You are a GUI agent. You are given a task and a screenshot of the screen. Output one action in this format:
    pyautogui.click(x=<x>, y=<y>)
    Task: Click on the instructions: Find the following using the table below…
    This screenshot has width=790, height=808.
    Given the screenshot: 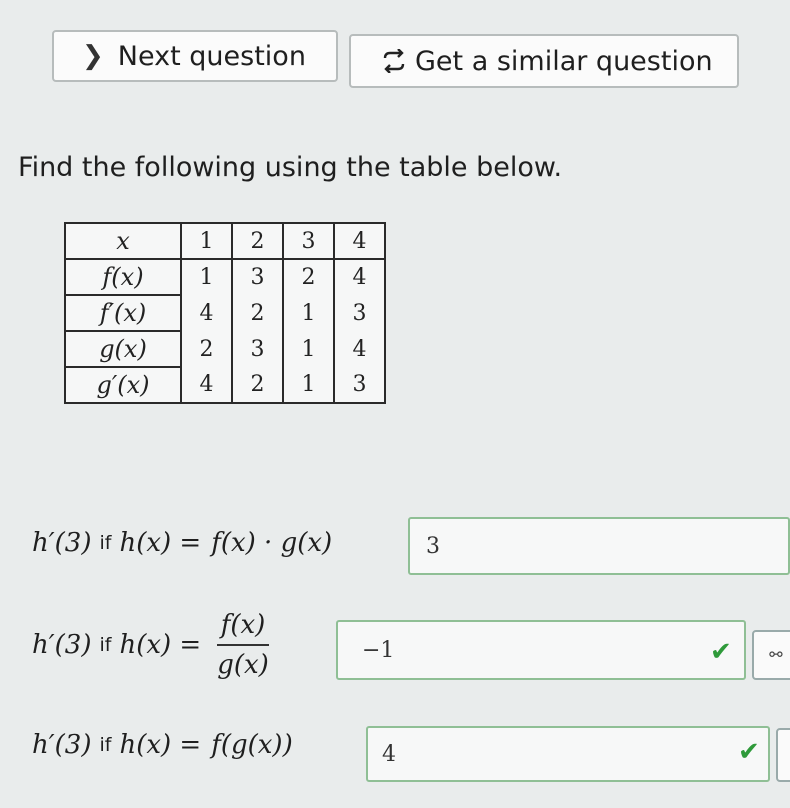 What is the action you would take?
    pyautogui.click(x=290, y=167)
    